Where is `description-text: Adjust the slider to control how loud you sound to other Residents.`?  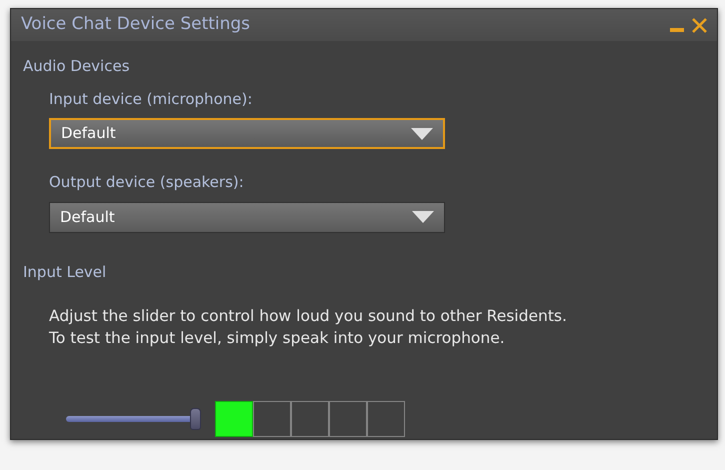
description-text: Adjust the slider to control how loud you sound to other Residents. is located at coordinates (308, 316).